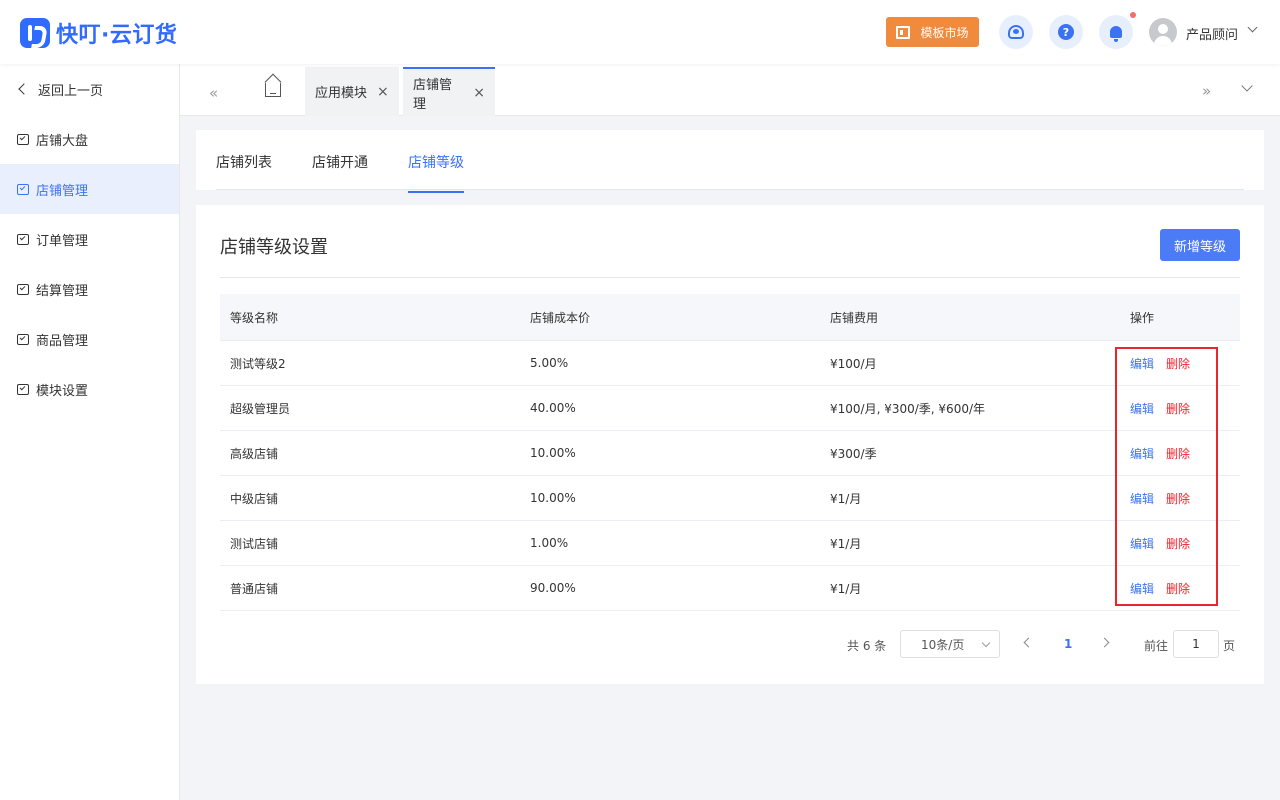 The height and width of the screenshot is (800, 1280). I want to click on double-chevron-right-icon: », so click(1206, 91).